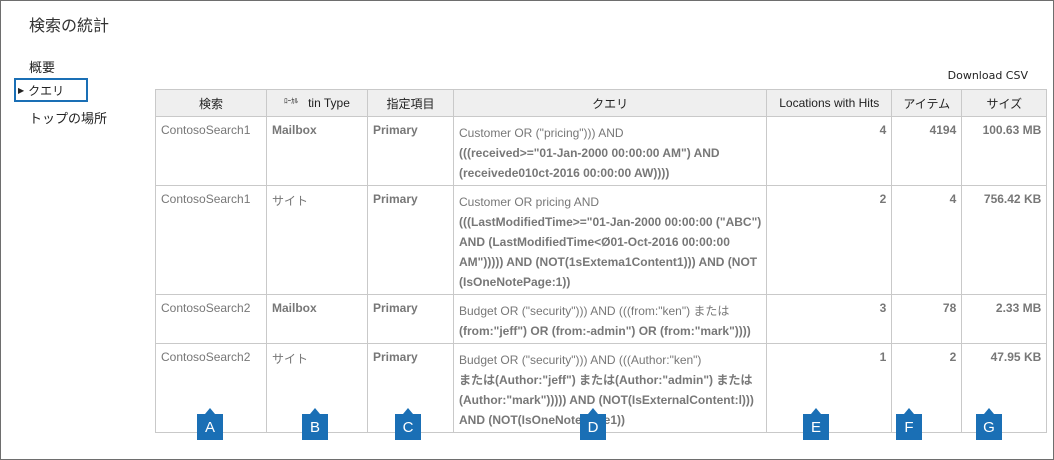 This screenshot has width=1054, height=460. What do you see at coordinates (291, 101) in the screenshot?
I see `header-prefix: ﾛｰｶﾙ` at bounding box center [291, 101].